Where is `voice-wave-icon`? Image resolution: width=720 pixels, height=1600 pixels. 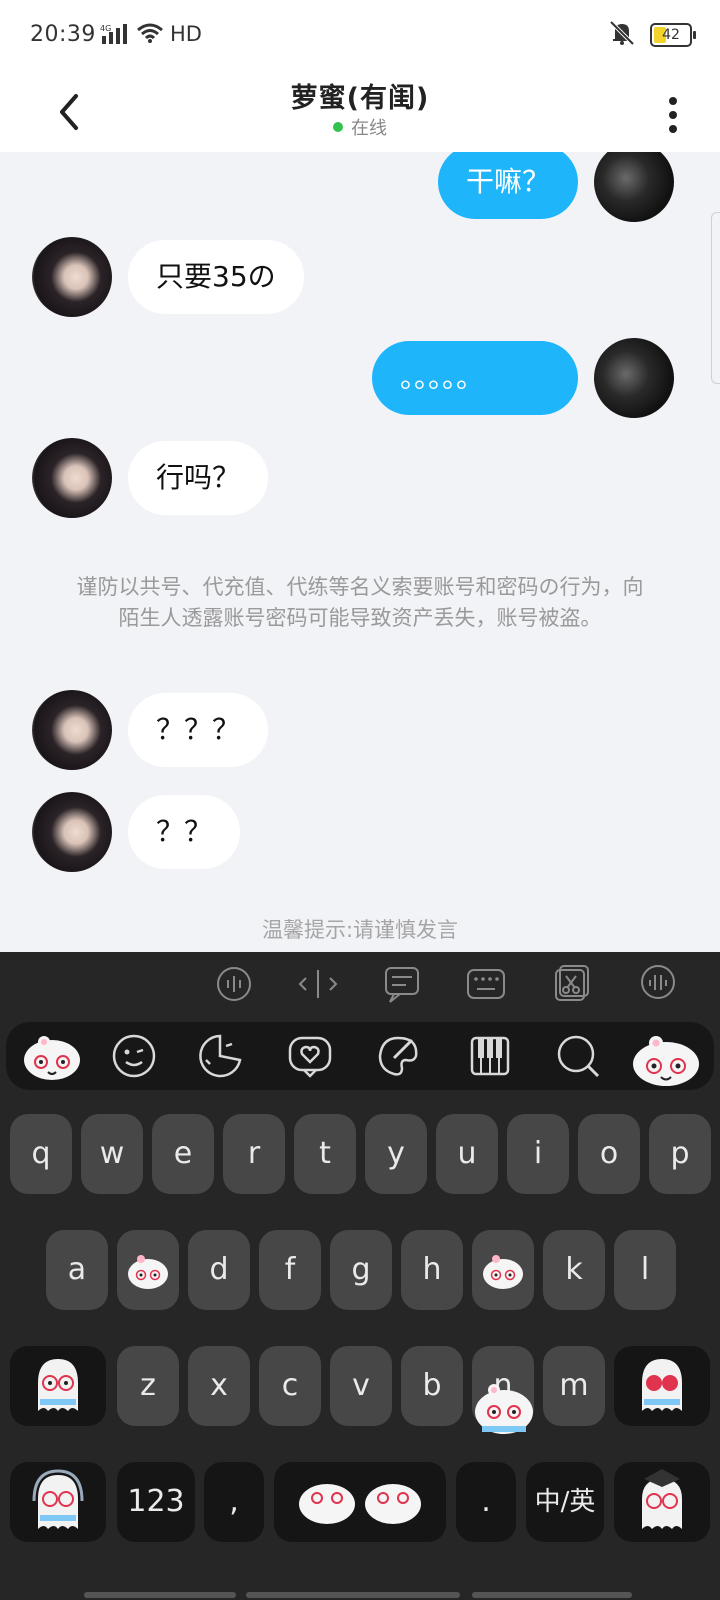
voice-wave-icon is located at coordinates (658, 984).